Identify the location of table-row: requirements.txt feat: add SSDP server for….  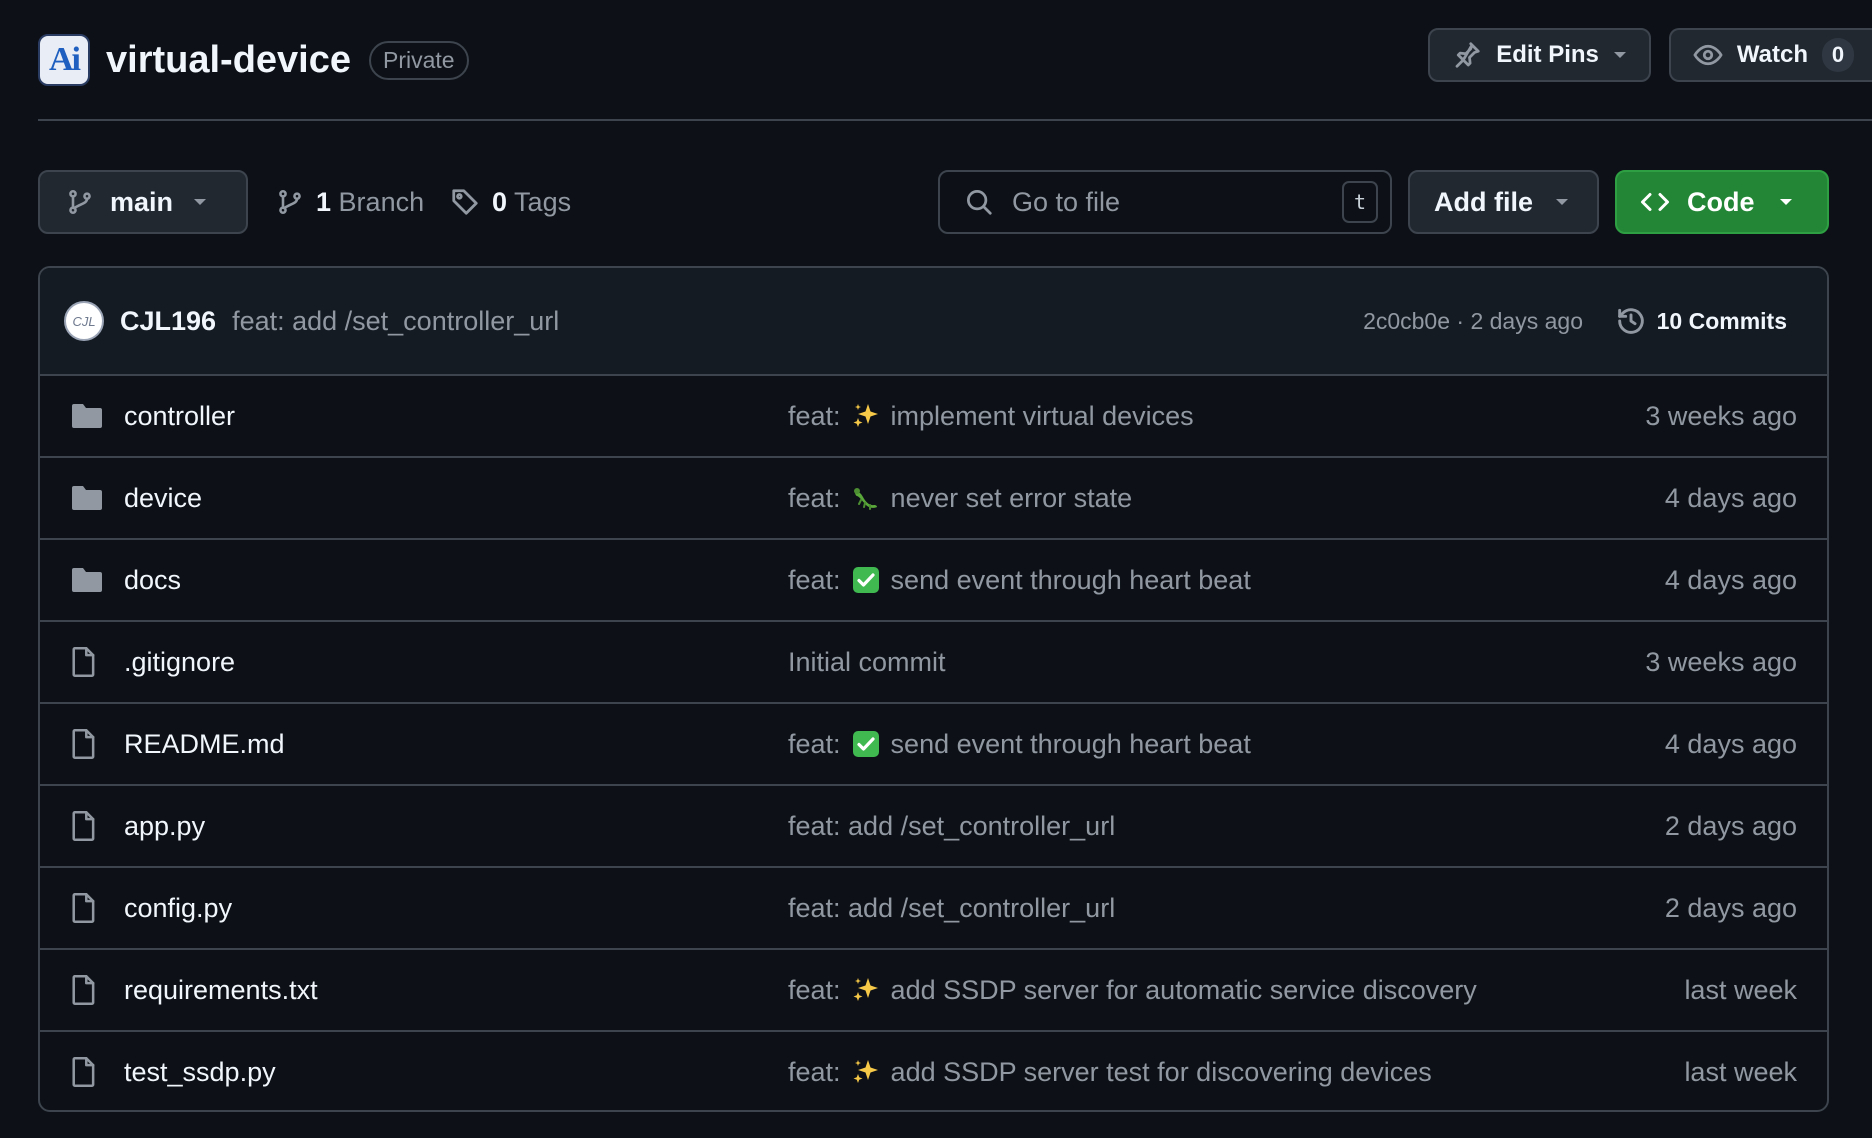
(933, 991).